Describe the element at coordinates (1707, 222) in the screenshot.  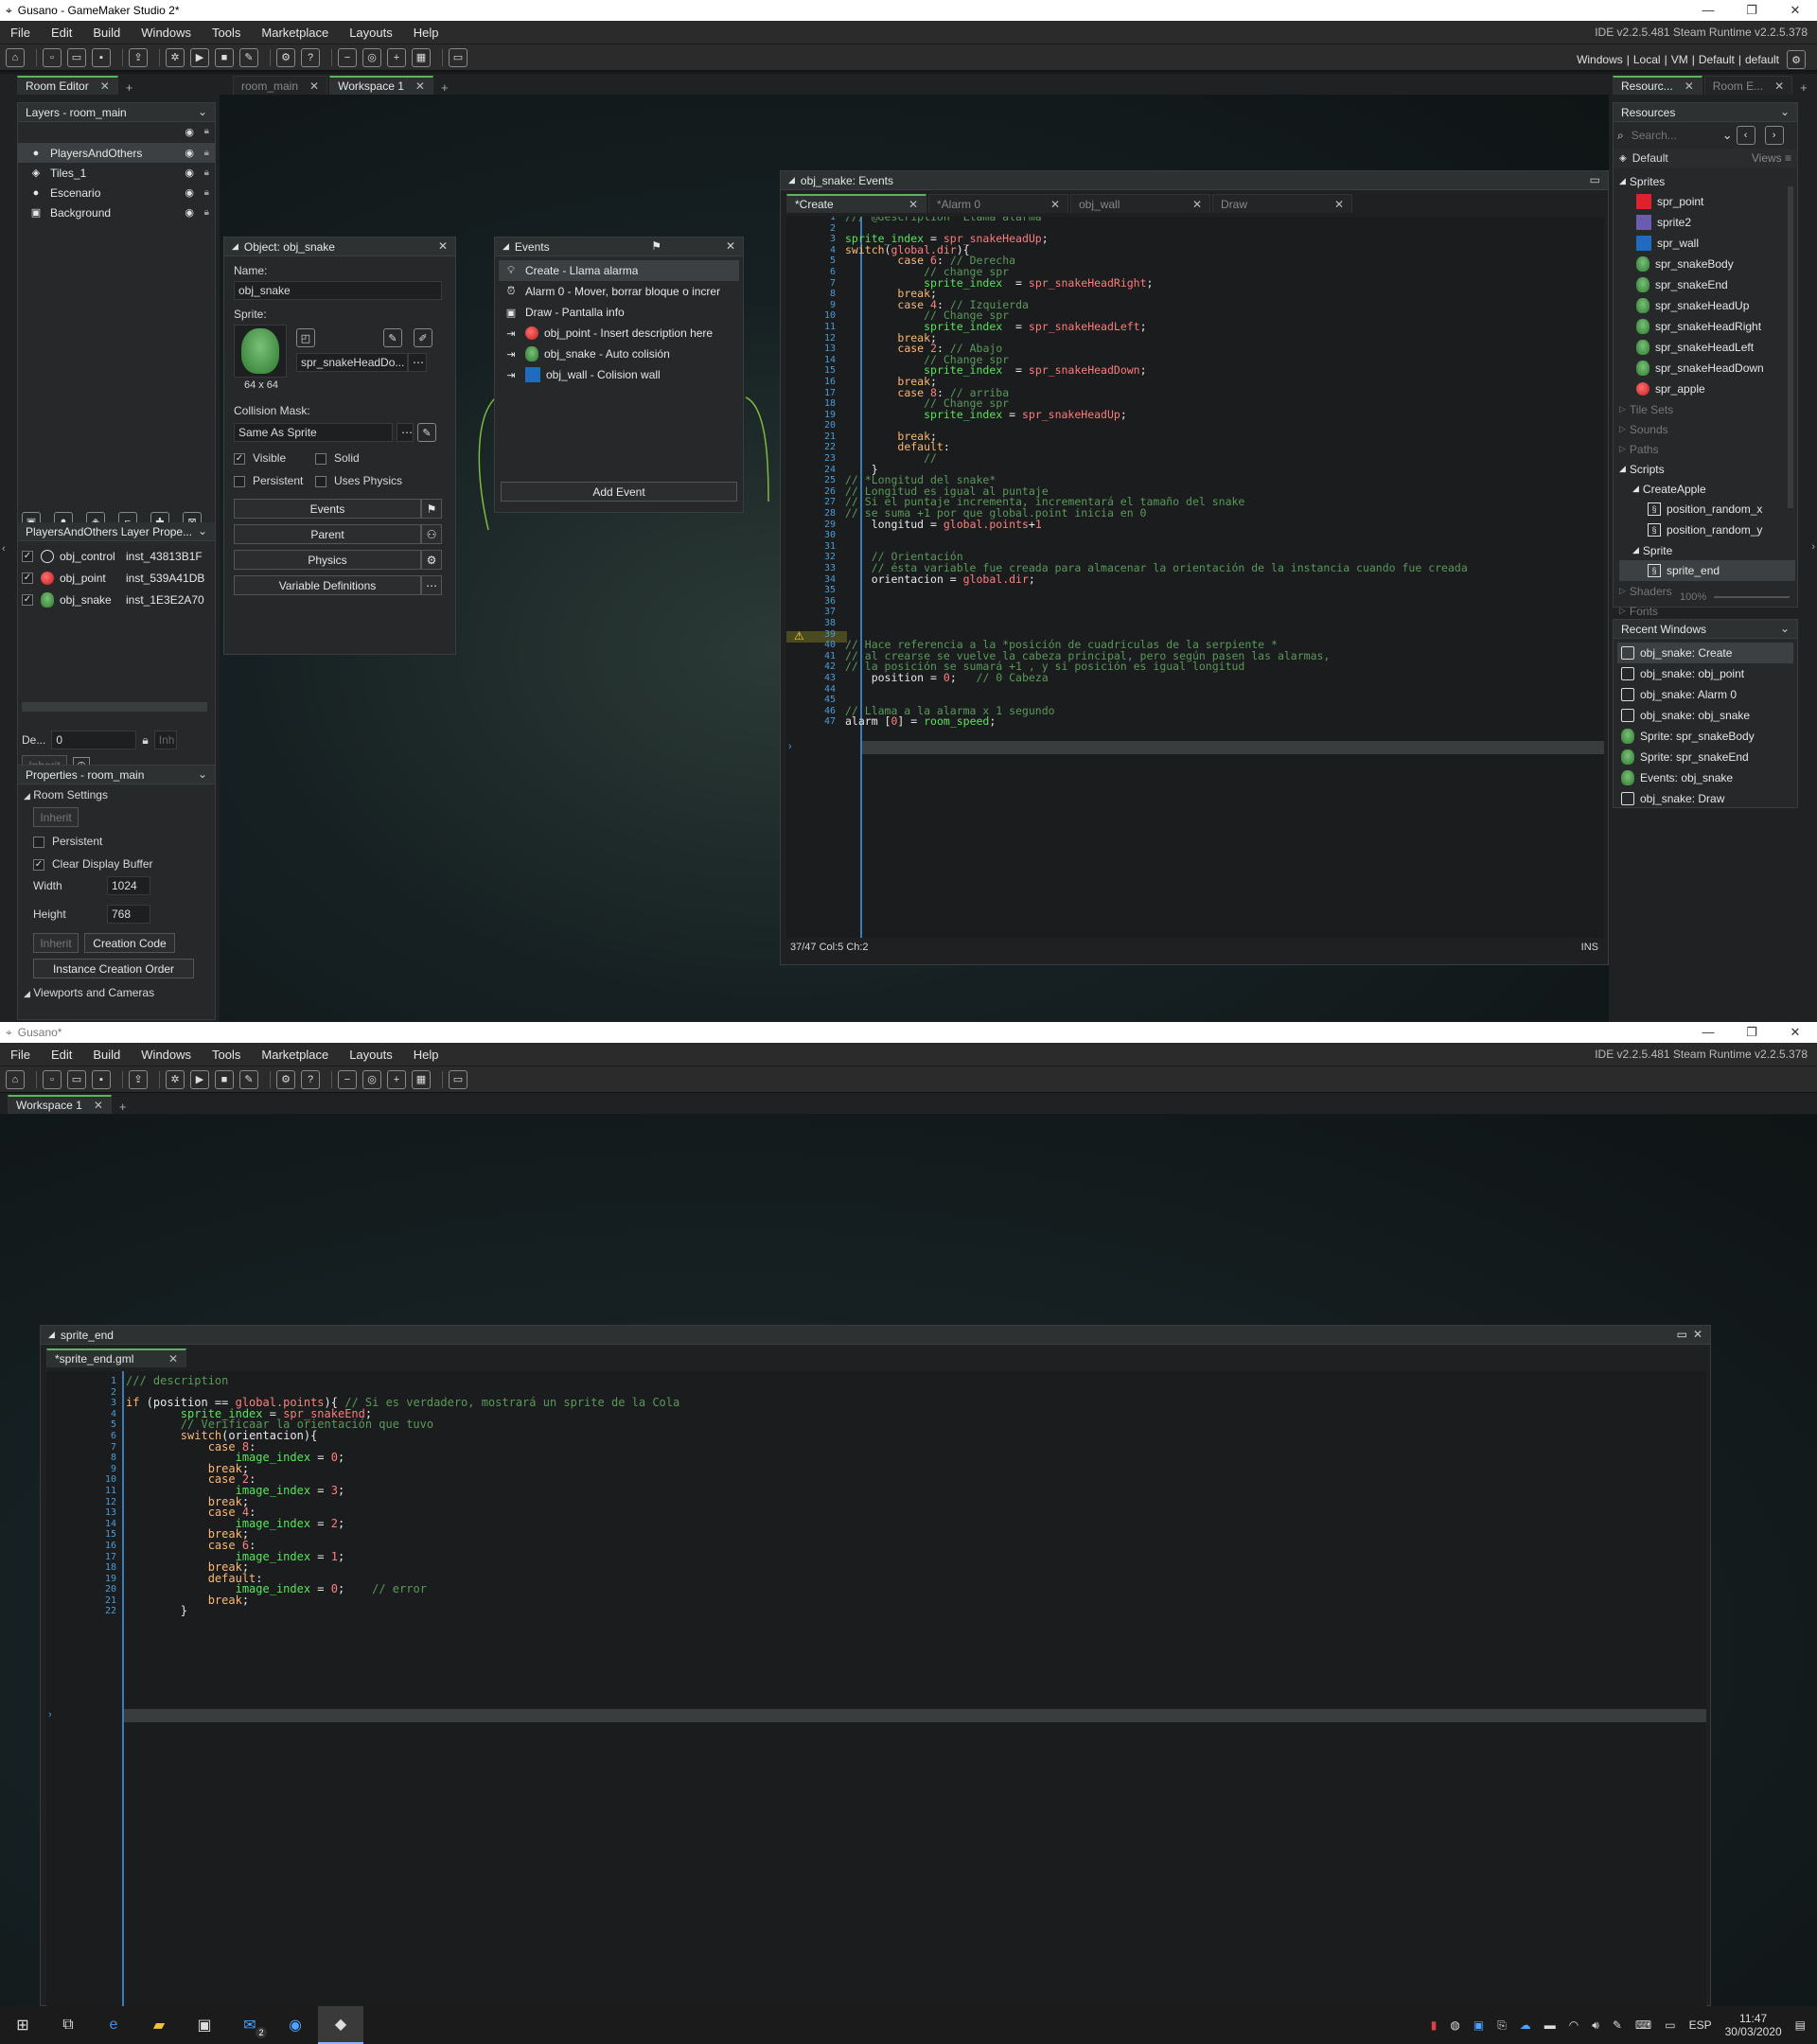
I see `resource-item: sprite2` at that location.